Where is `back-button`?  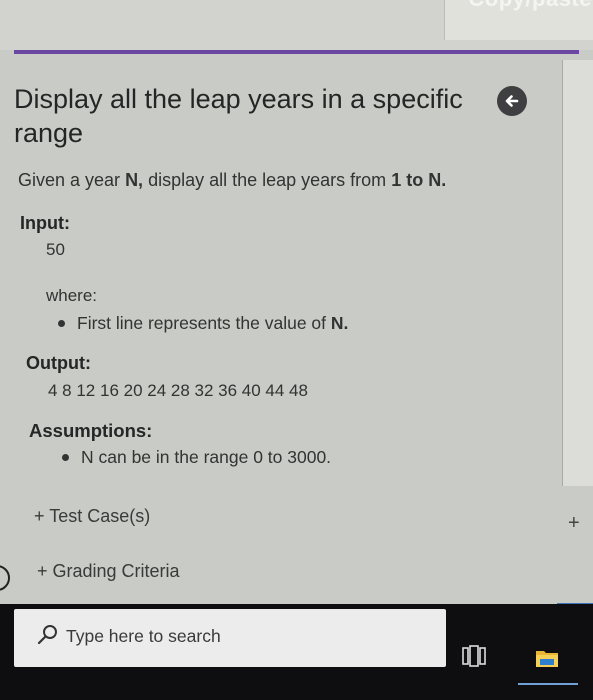
back-button is located at coordinates (512, 101).